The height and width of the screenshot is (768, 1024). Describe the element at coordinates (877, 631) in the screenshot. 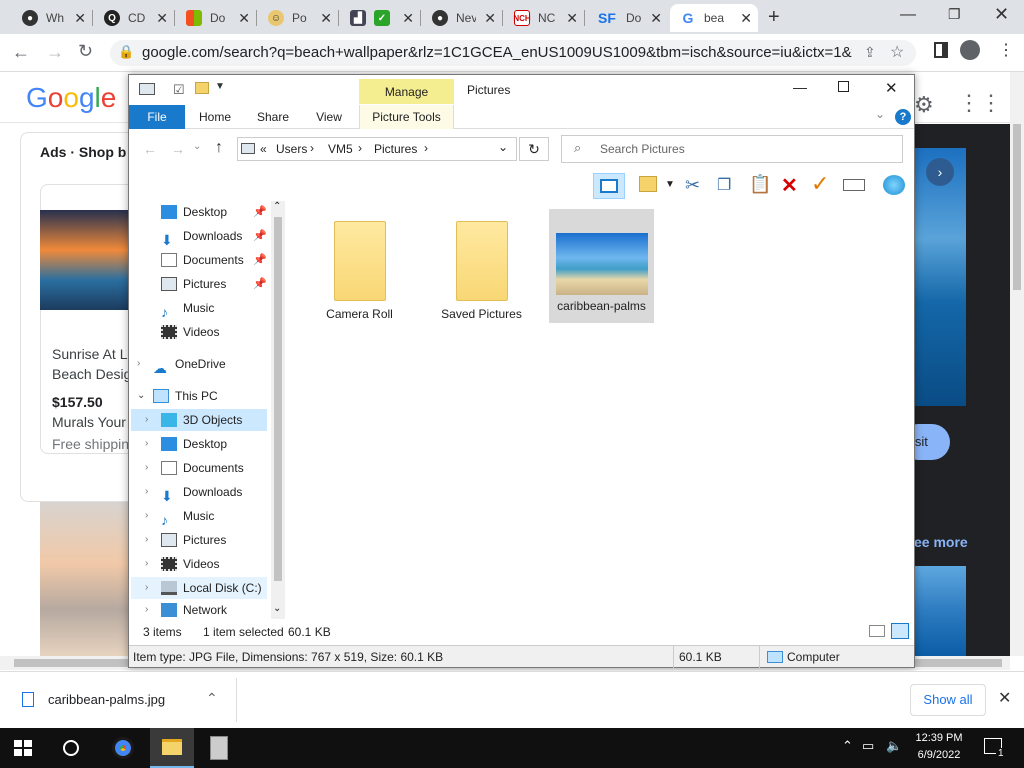

I see `details-view-icon` at that location.